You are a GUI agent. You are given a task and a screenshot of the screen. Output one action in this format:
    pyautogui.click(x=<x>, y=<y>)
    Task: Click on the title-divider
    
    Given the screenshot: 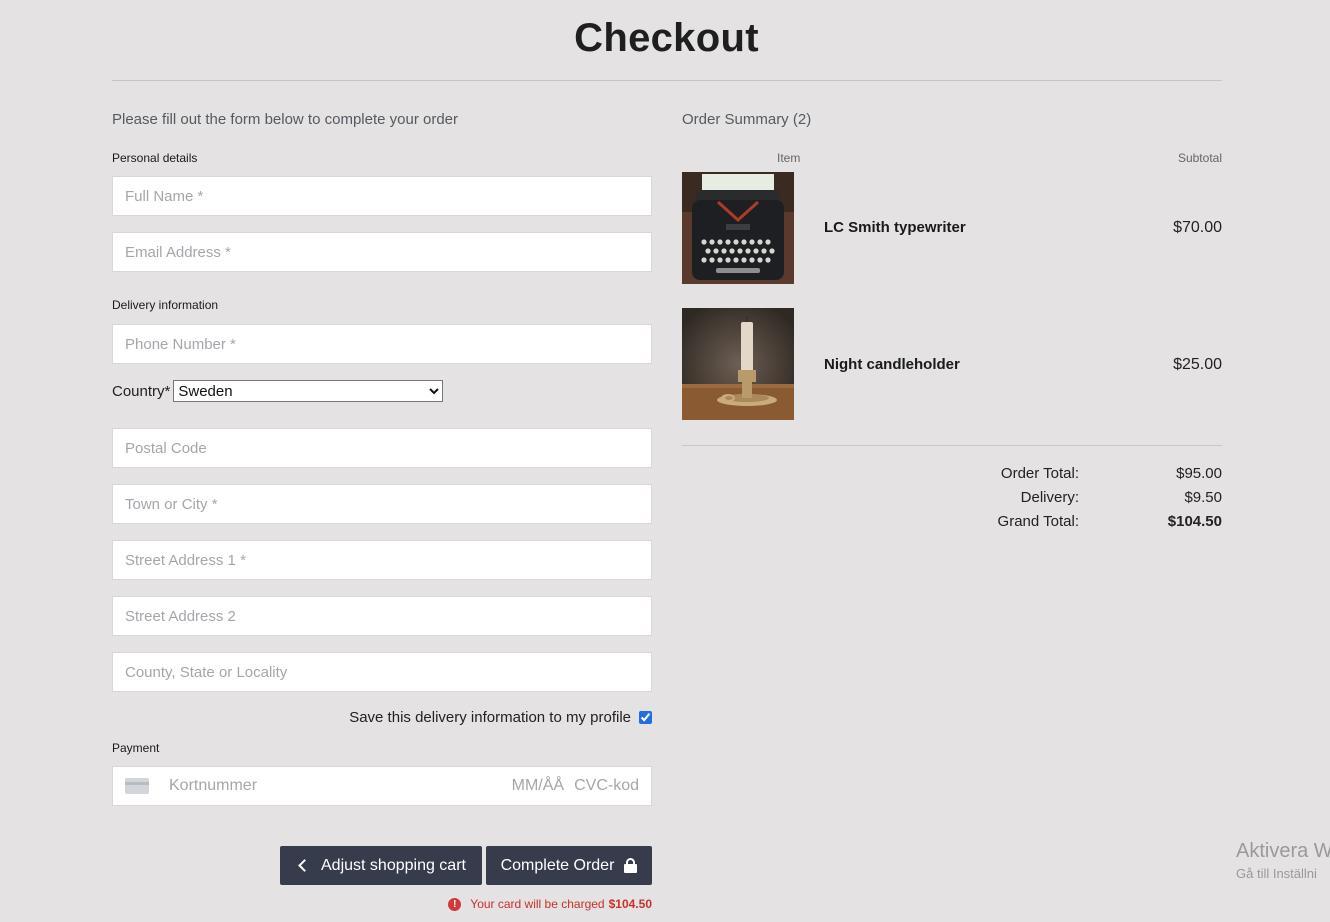 What is the action you would take?
    pyautogui.click(x=667, y=80)
    